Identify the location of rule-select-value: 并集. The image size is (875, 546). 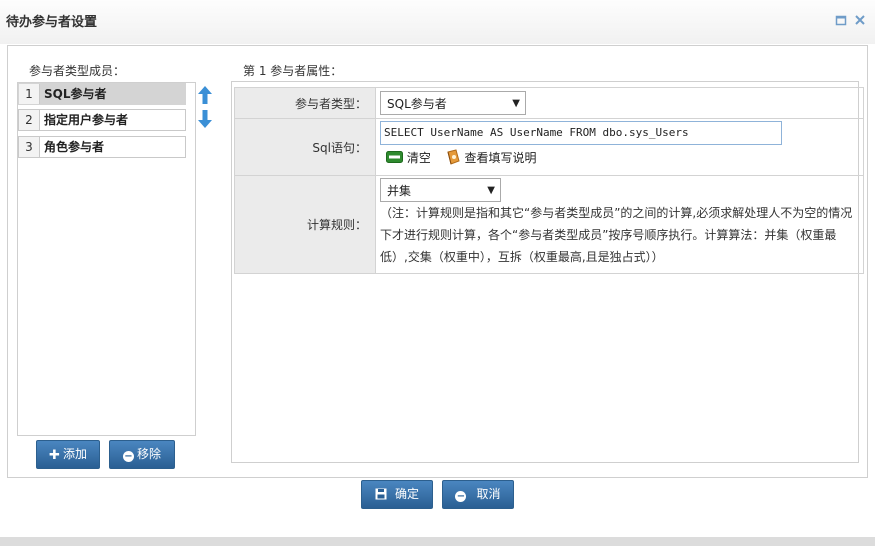
(399, 191).